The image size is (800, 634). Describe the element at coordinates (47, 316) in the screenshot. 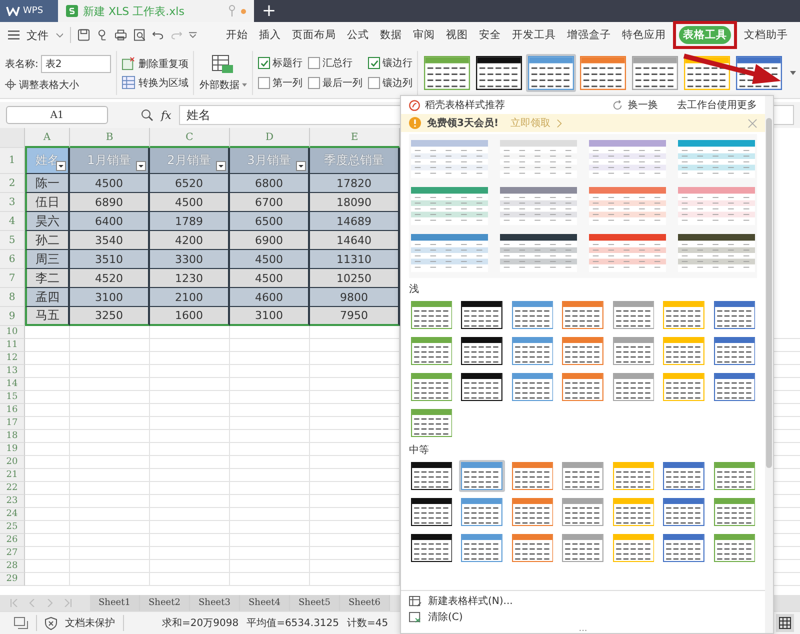

I see `table-cell: 马五` at that location.